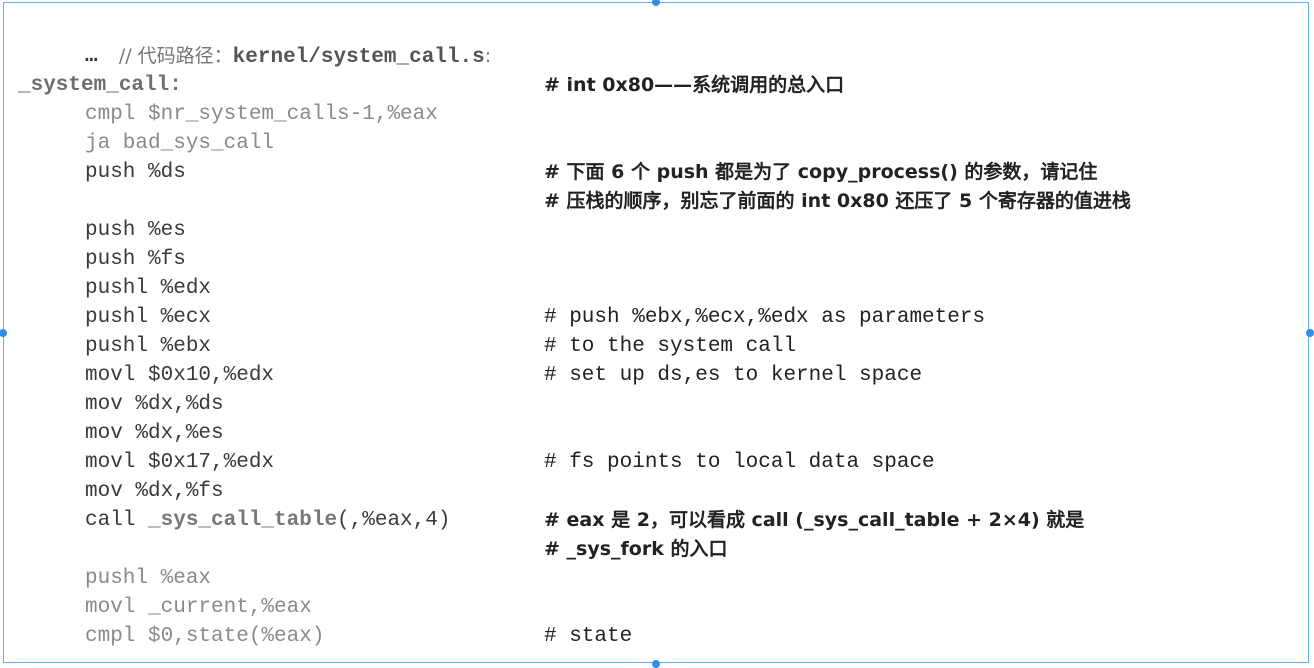 The width and height of the screenshot is (1314, 668). What do you see at coordinates (261, 114) in the screenshot?
I see `code-instruction: cmpl $nr_system_calls-1,%eax` at bounding box center [261, 114].